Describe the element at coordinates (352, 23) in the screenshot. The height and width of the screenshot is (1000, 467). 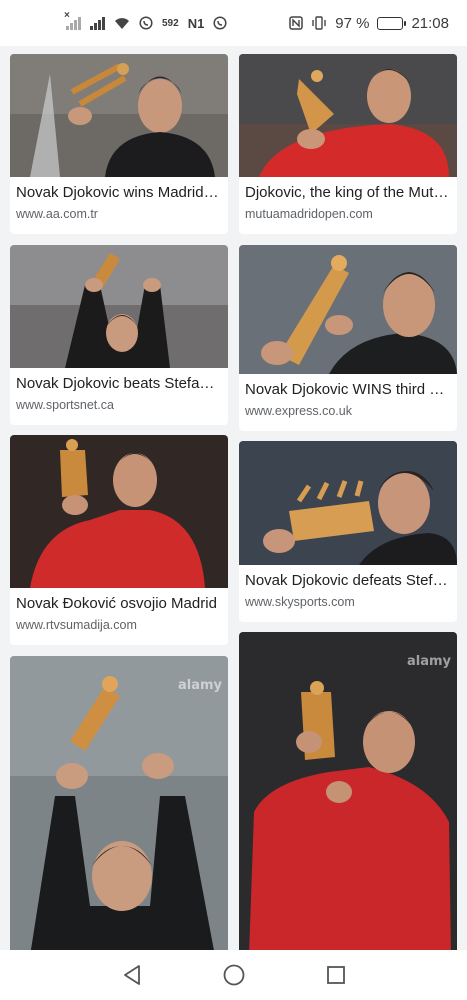
I see `battery-percent: 97 %` at that location.